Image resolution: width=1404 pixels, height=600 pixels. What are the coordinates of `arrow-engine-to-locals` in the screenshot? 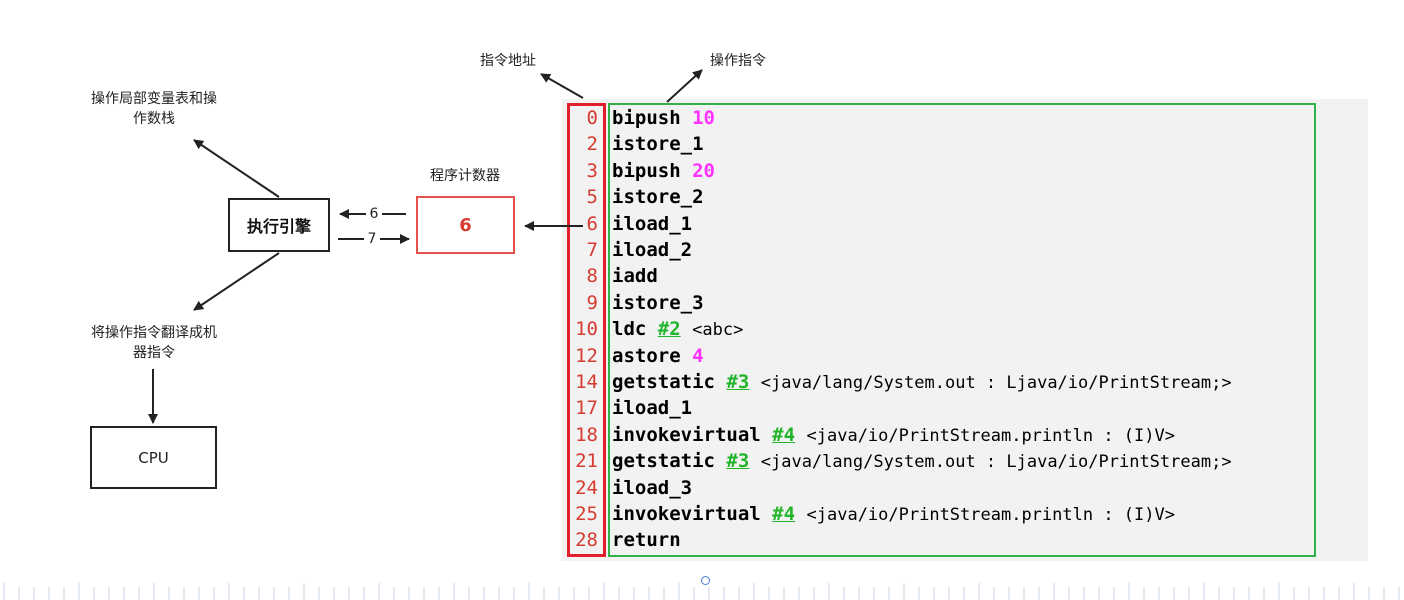 It's located at (236, 168).